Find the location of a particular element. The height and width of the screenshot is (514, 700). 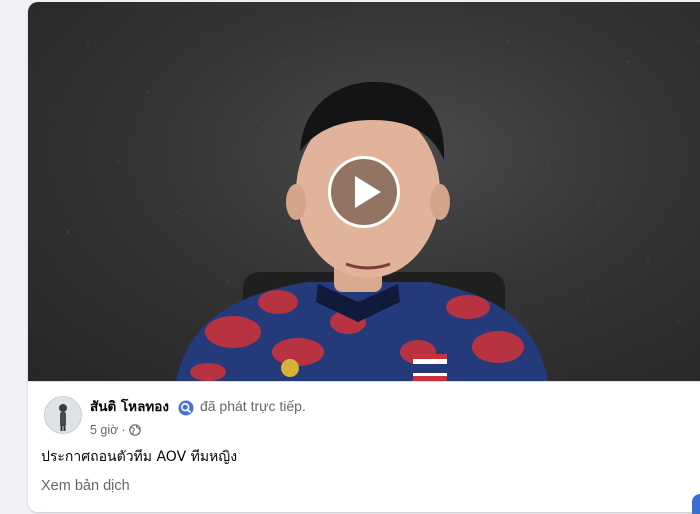

post-timestamp-line: 5 giờ · is located at coordinates (115, 430).